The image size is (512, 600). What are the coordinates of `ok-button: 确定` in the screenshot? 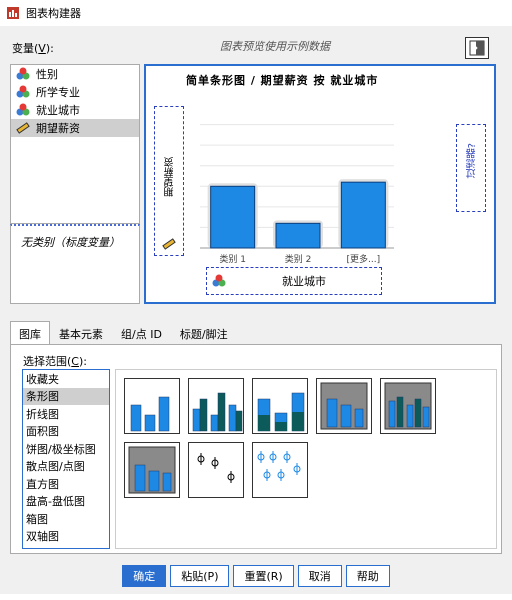 It's located at (144, 576).